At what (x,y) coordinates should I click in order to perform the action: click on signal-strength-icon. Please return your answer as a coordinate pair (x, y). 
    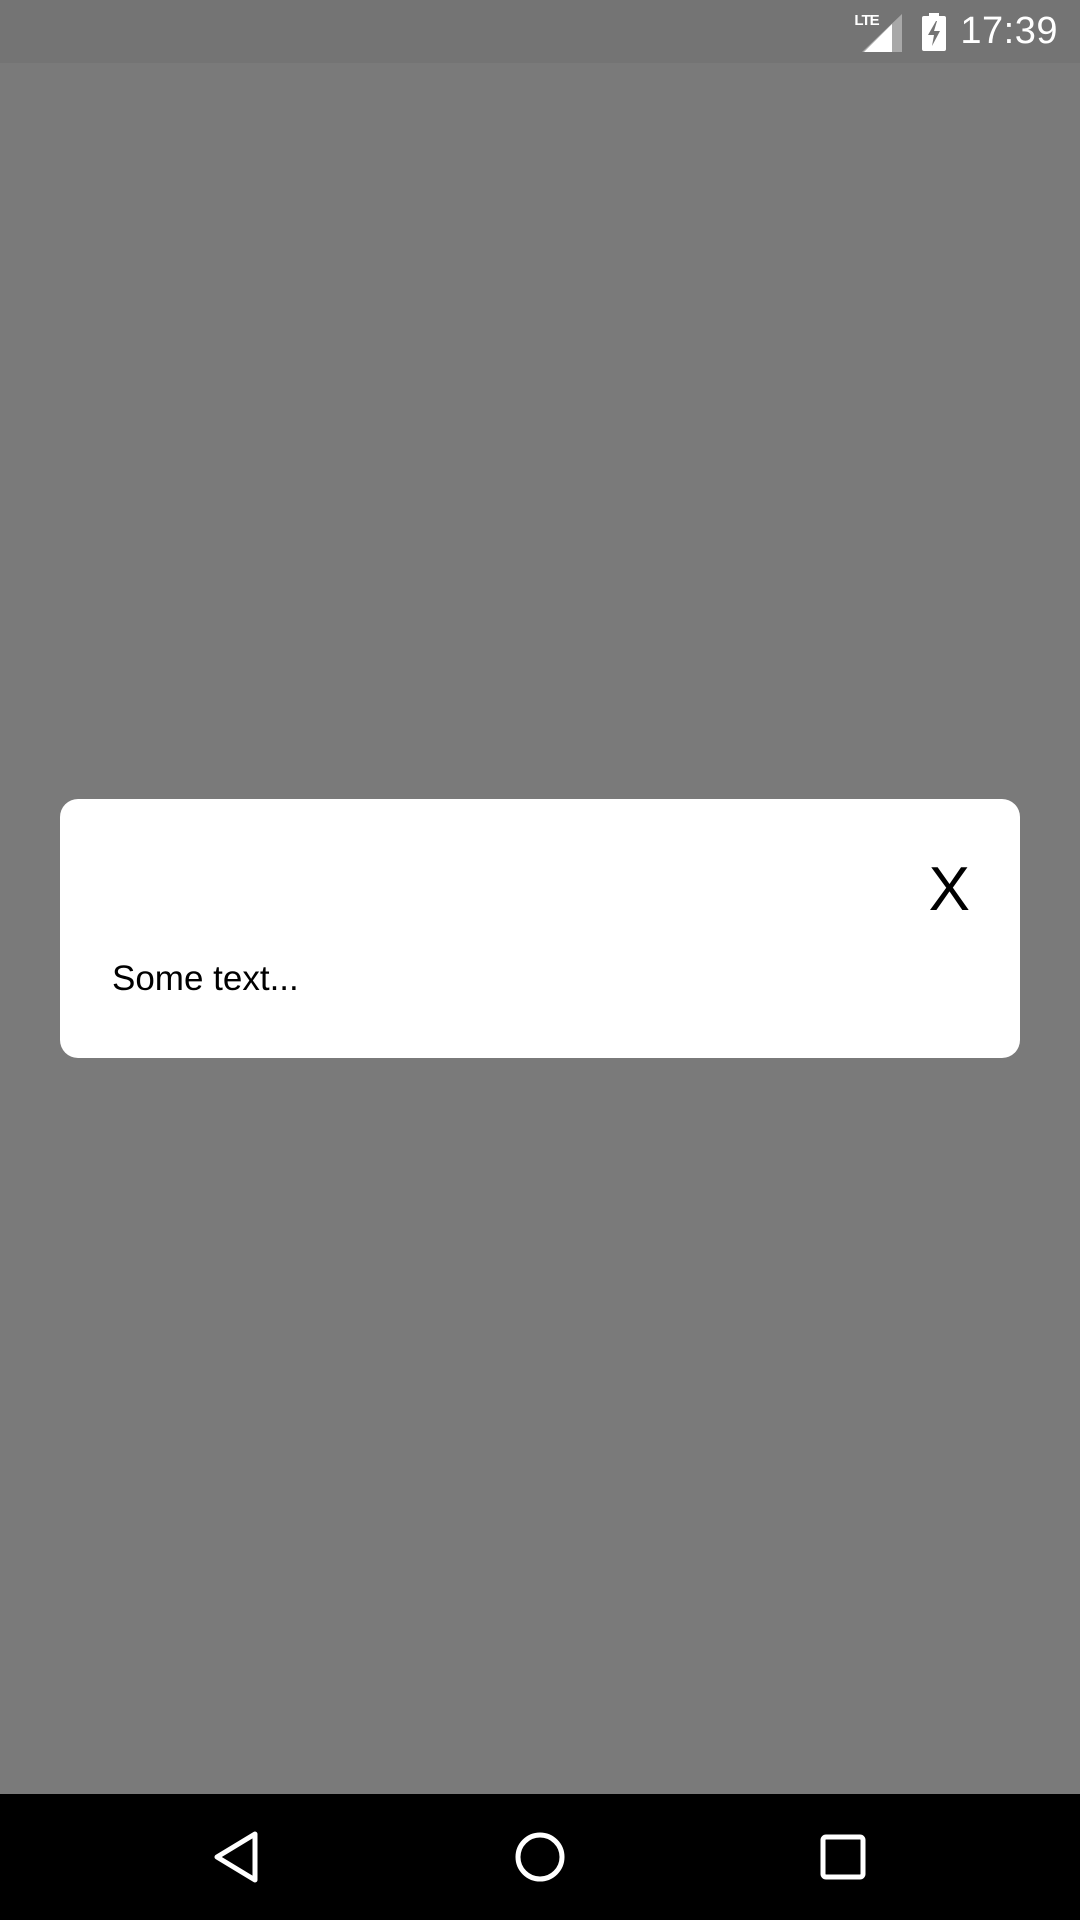
    Looking at the image, I should click on (882, 32).